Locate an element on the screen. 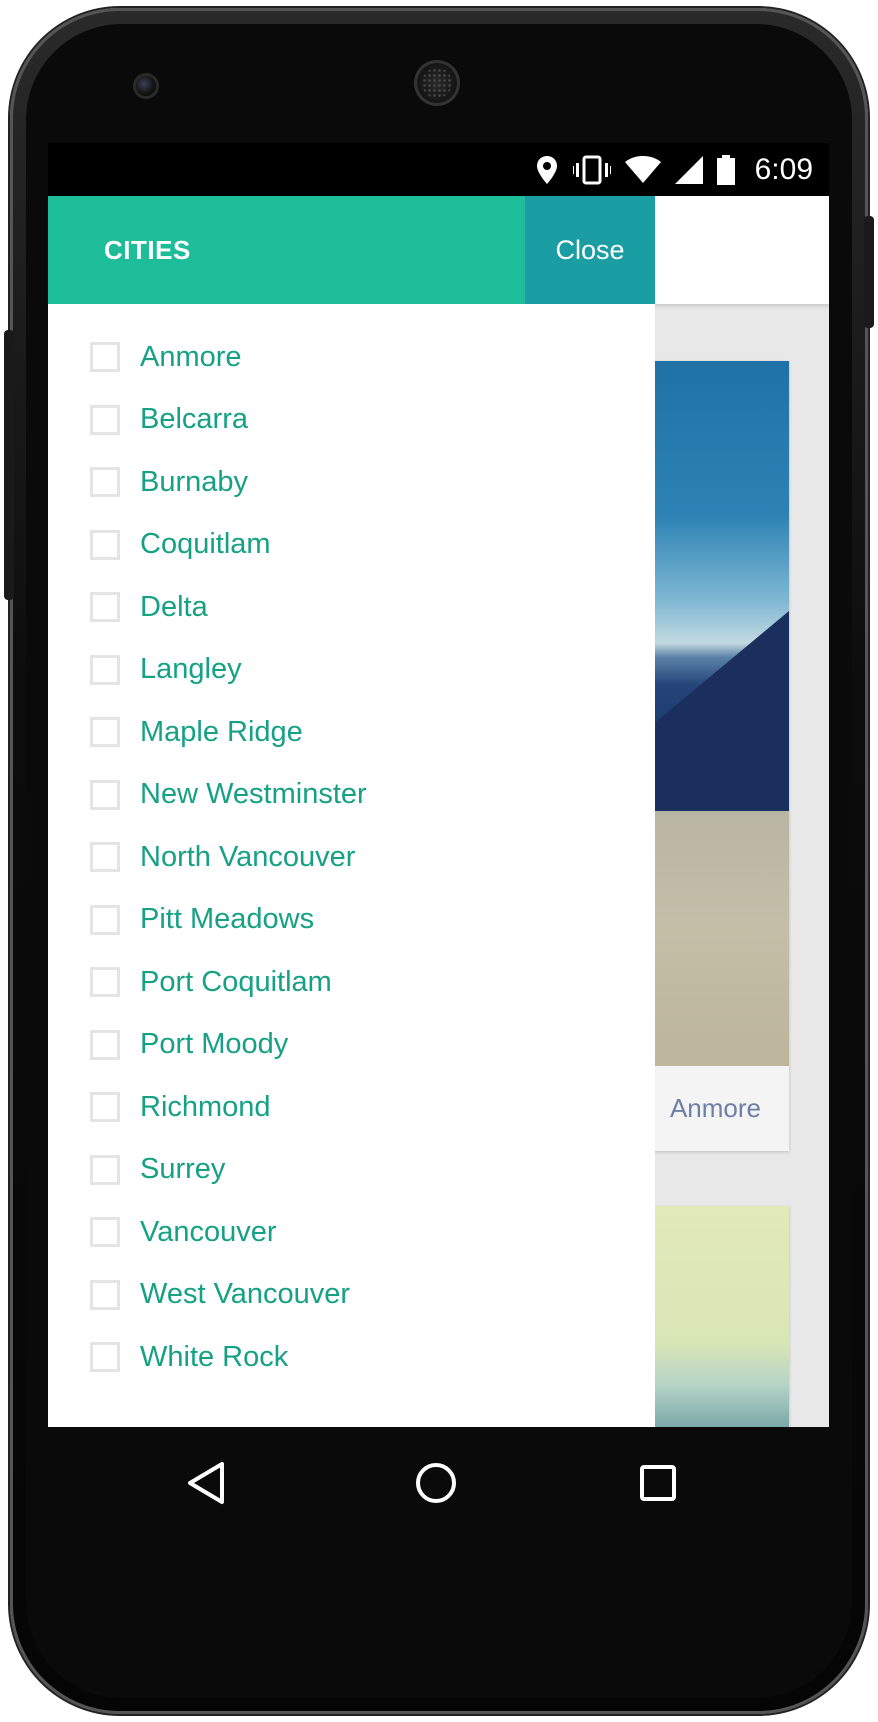 The height and width of the screenshot is (1722, 878). city-item: New Westminster is located at coordinates (228, 795).